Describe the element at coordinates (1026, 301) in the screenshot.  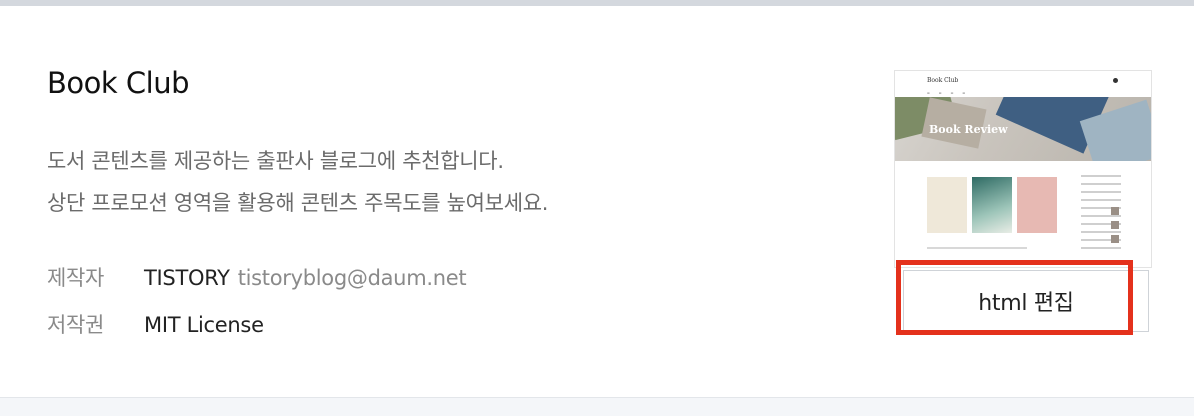
I see `edit-html-button: html 편집` at that location.